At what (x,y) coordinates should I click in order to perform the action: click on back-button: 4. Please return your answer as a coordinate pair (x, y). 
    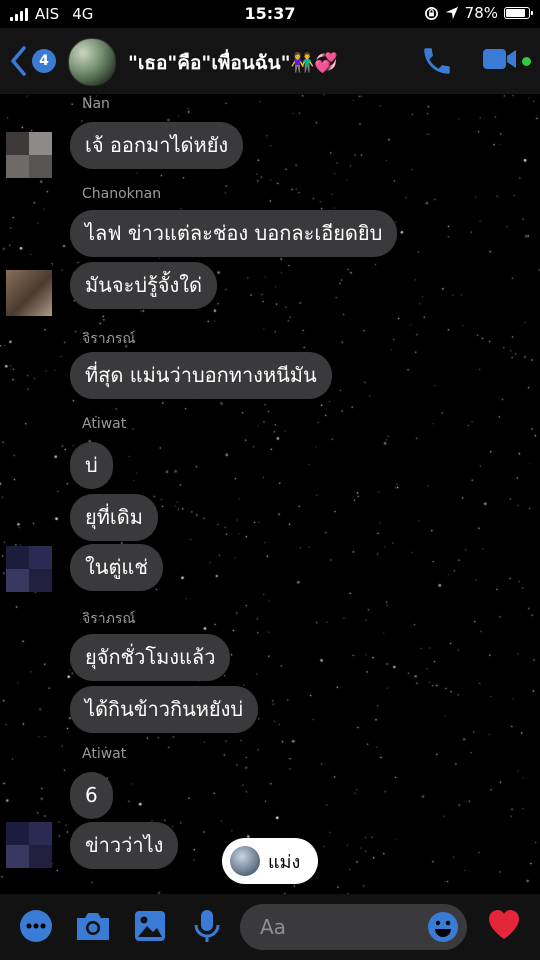
    Looking at the image, I should click on (32, 61).